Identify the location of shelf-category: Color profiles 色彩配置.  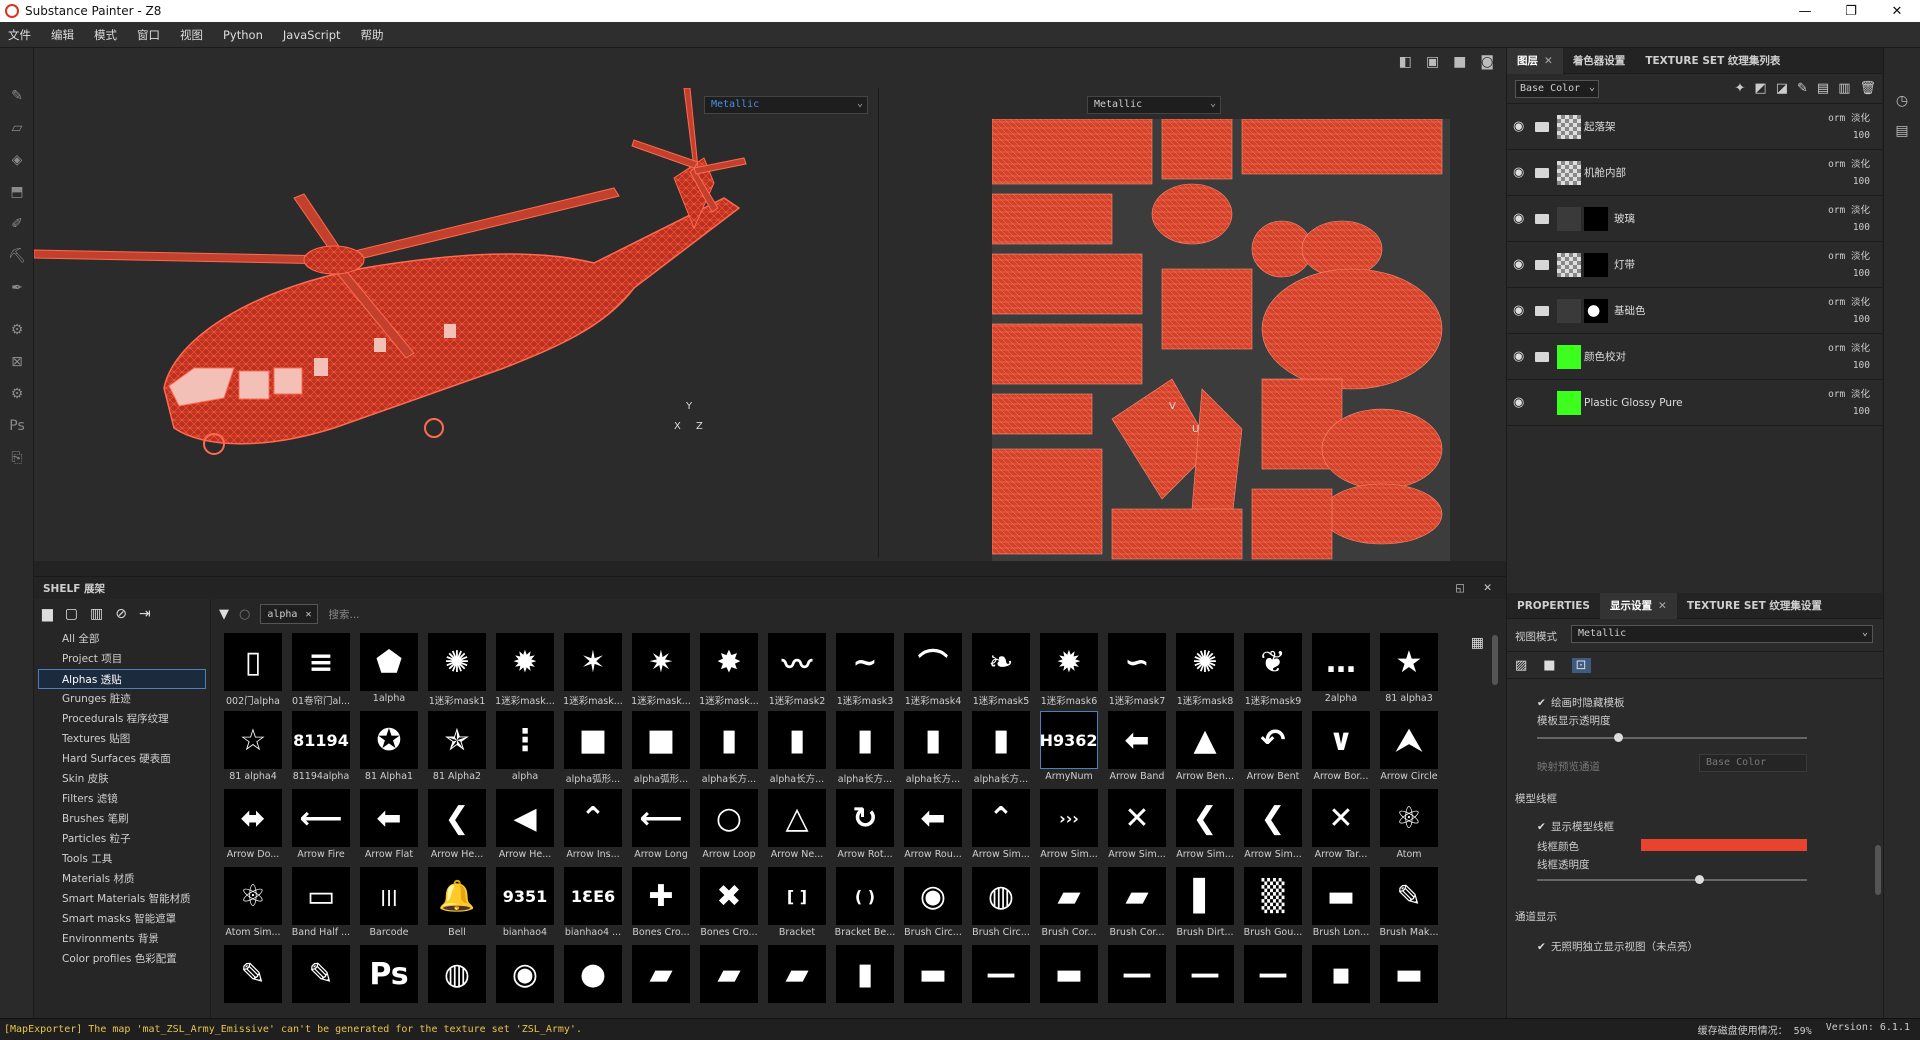
(122, 959).